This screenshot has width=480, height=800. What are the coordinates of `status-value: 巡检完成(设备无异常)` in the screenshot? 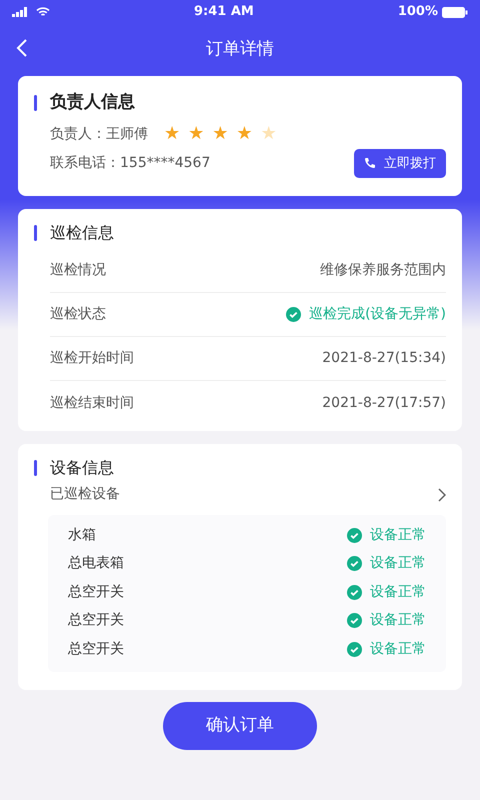 It's located at (377, 314).